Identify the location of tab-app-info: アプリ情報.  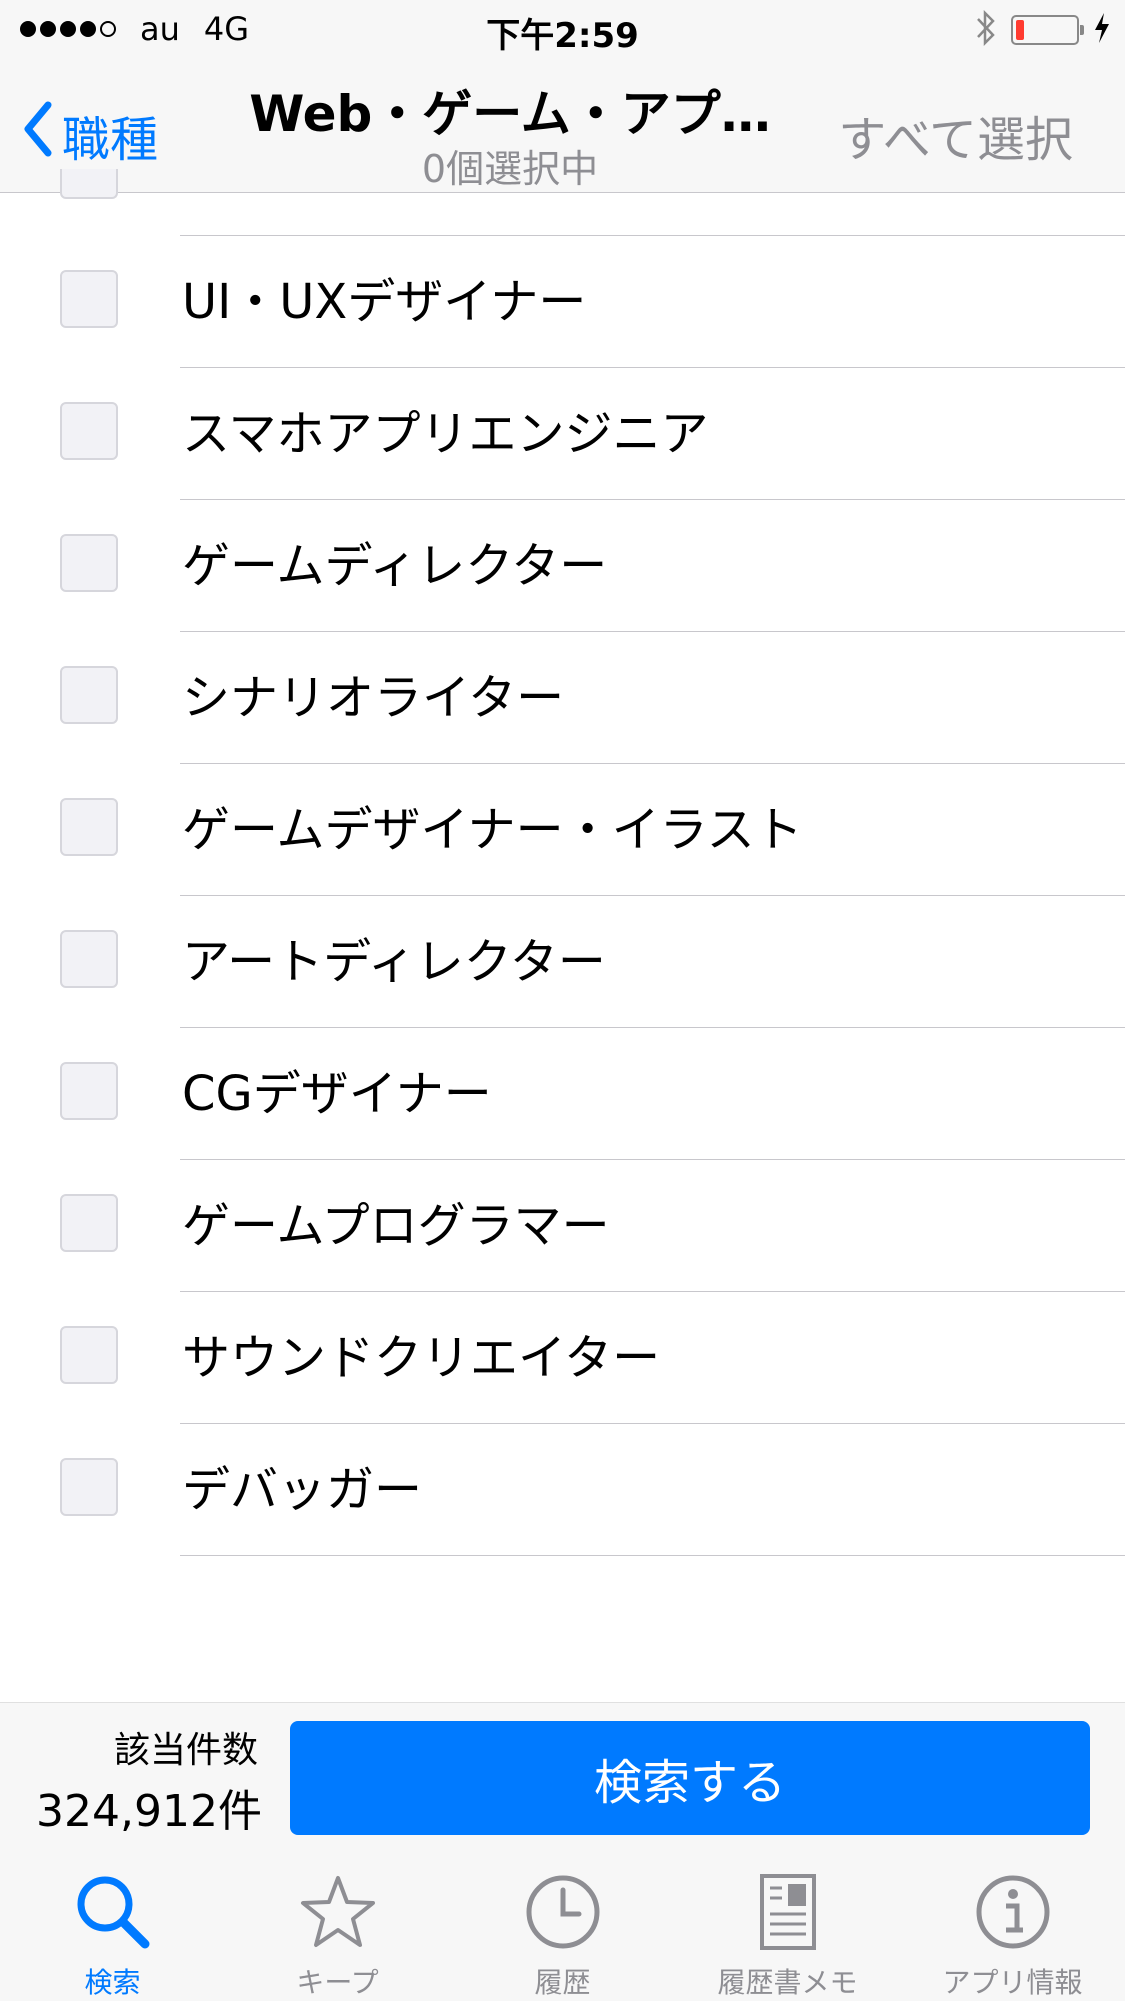
(1012, 1927).